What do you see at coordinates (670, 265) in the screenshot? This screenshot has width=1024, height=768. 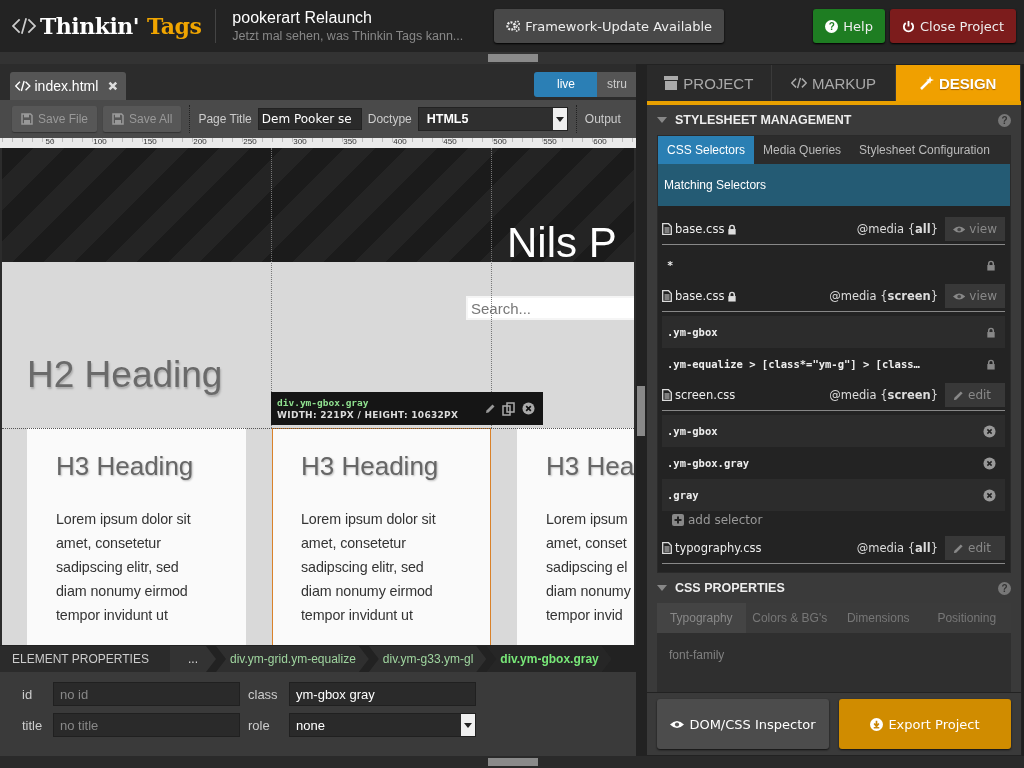 I see `selector-text: *` at bounding box center [670, 265].